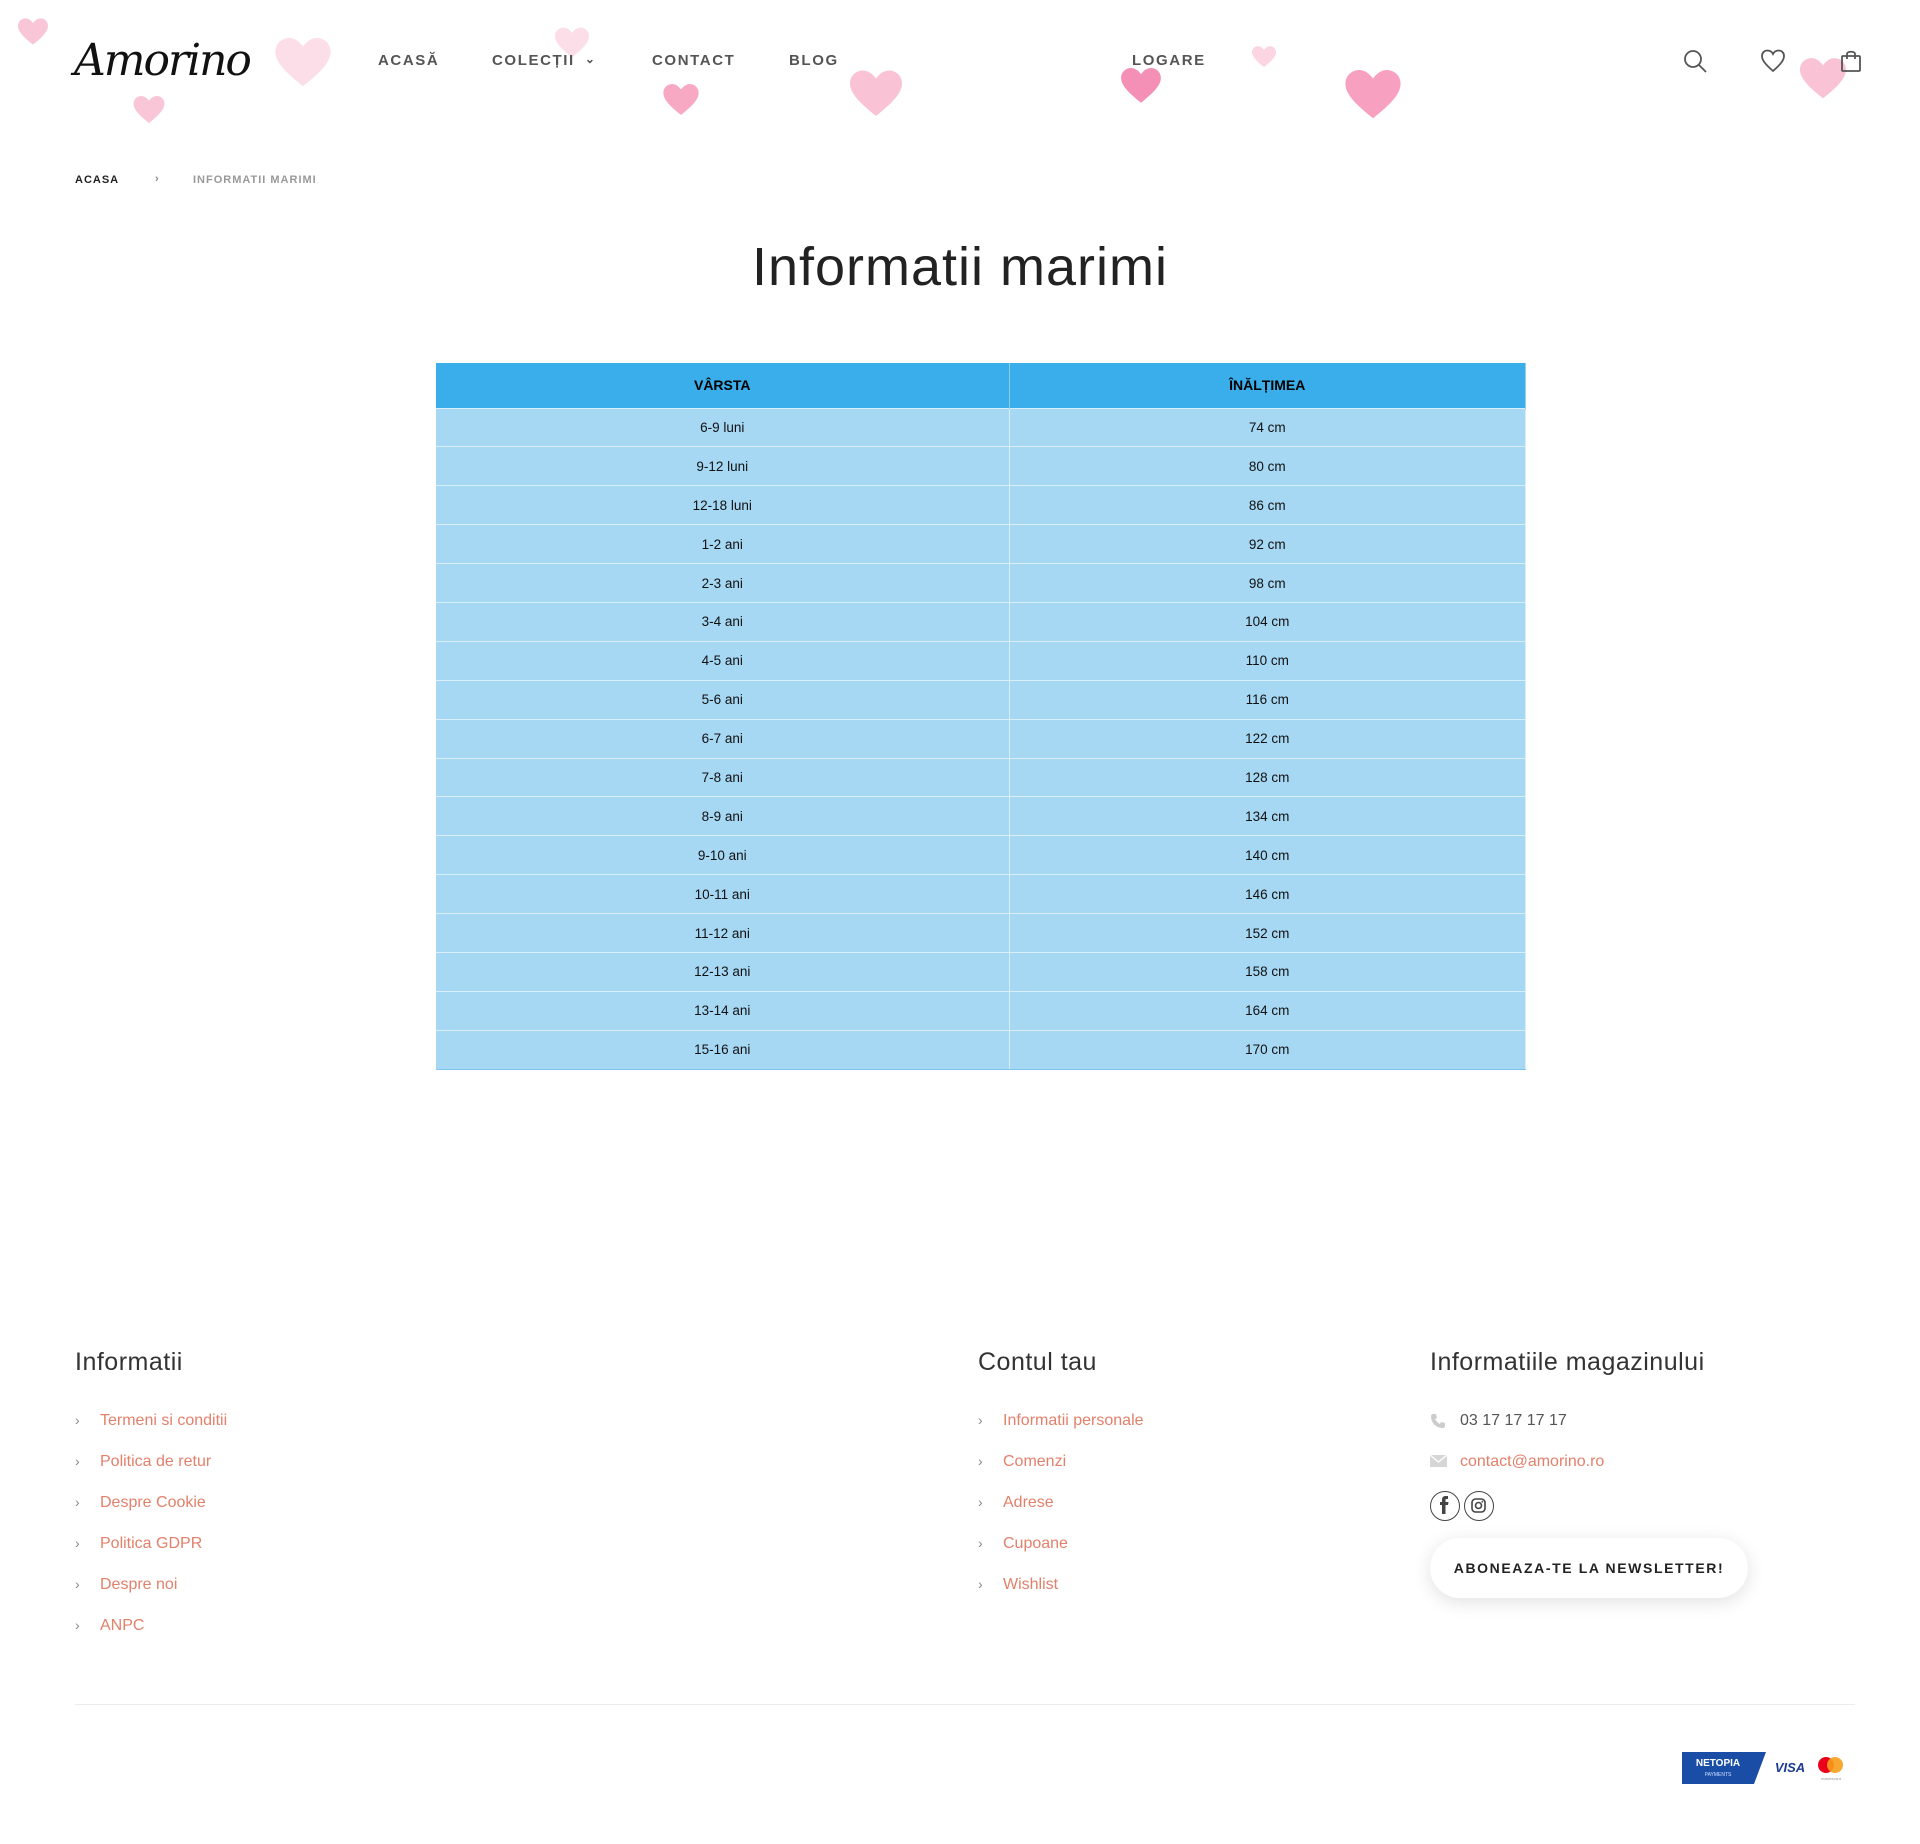  What do you see at coordinates (533, 60) in the screenshot?
I see `nav-label: COLECȚII` at bounding box center [533, 60].